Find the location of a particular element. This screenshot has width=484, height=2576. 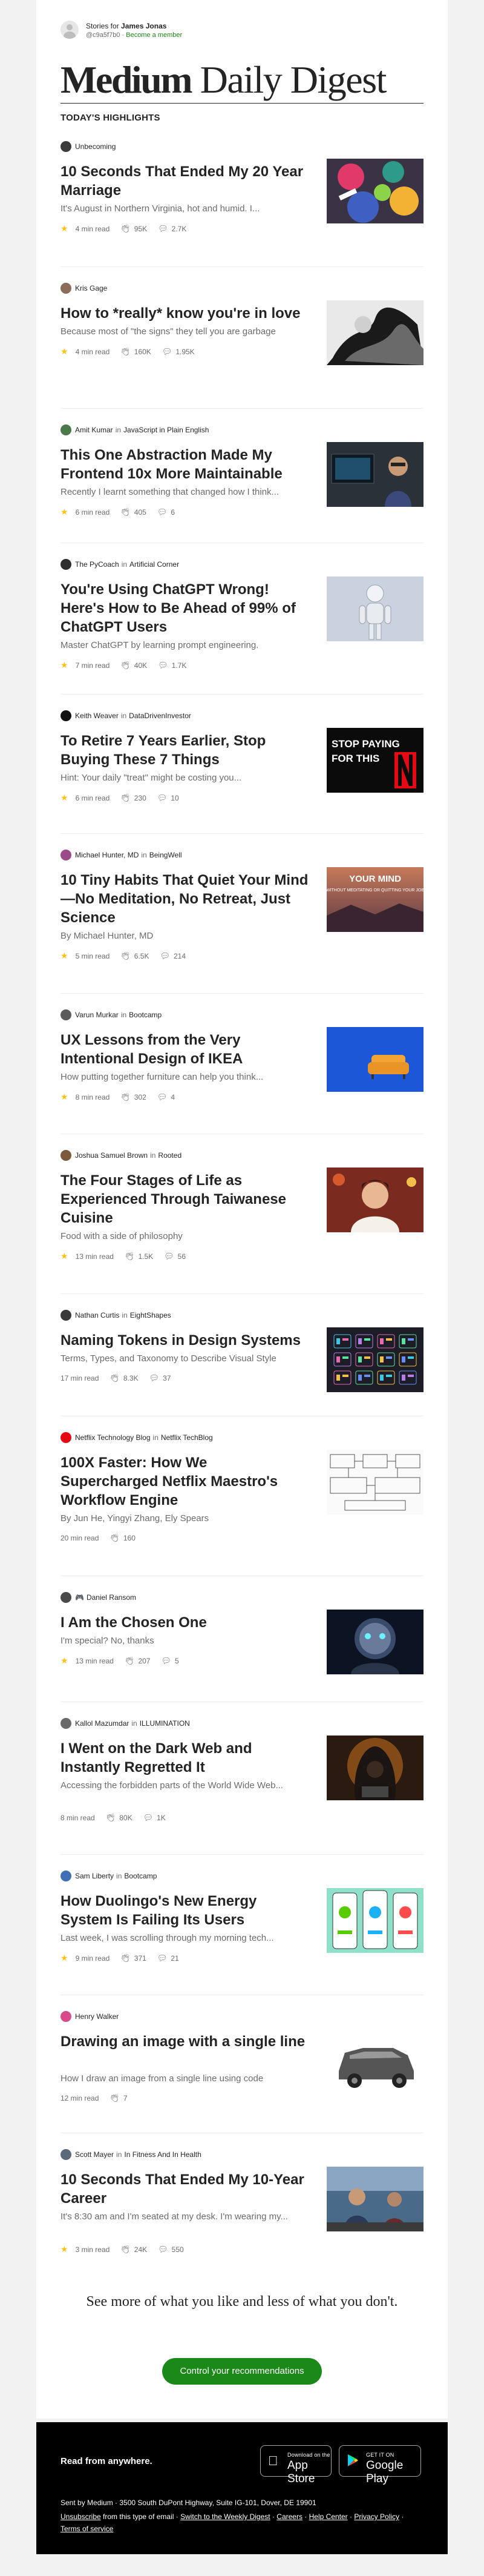

story-publication: EightShapes is located at coordinates (150, 1315).